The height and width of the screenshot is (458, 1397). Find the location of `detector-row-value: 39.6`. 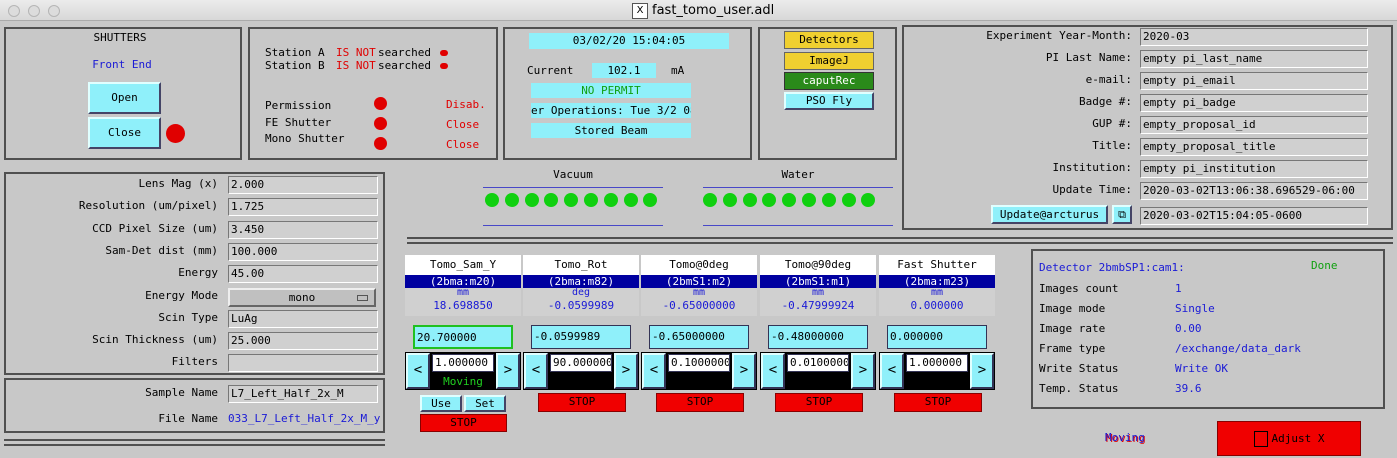

detector-row-value: 39.6 is located at coordinates (1188, 388).